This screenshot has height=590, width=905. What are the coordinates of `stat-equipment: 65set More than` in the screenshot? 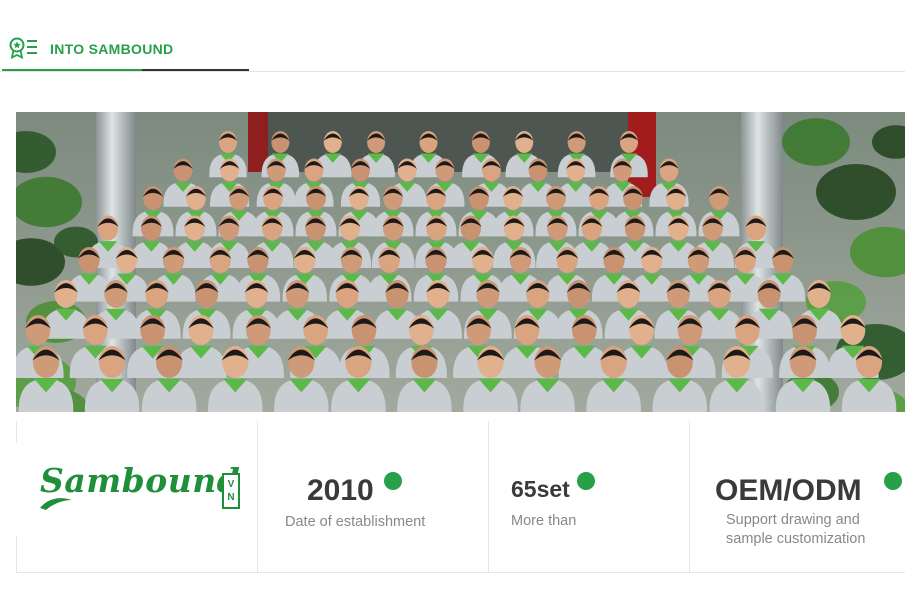 It's located at (589, 497).